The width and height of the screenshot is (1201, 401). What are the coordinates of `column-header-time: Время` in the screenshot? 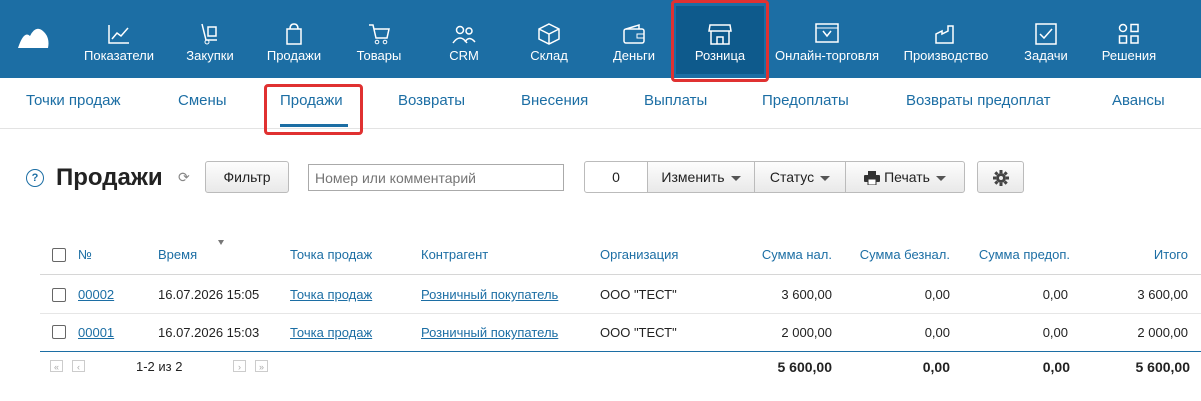 It's located at (177, 254).